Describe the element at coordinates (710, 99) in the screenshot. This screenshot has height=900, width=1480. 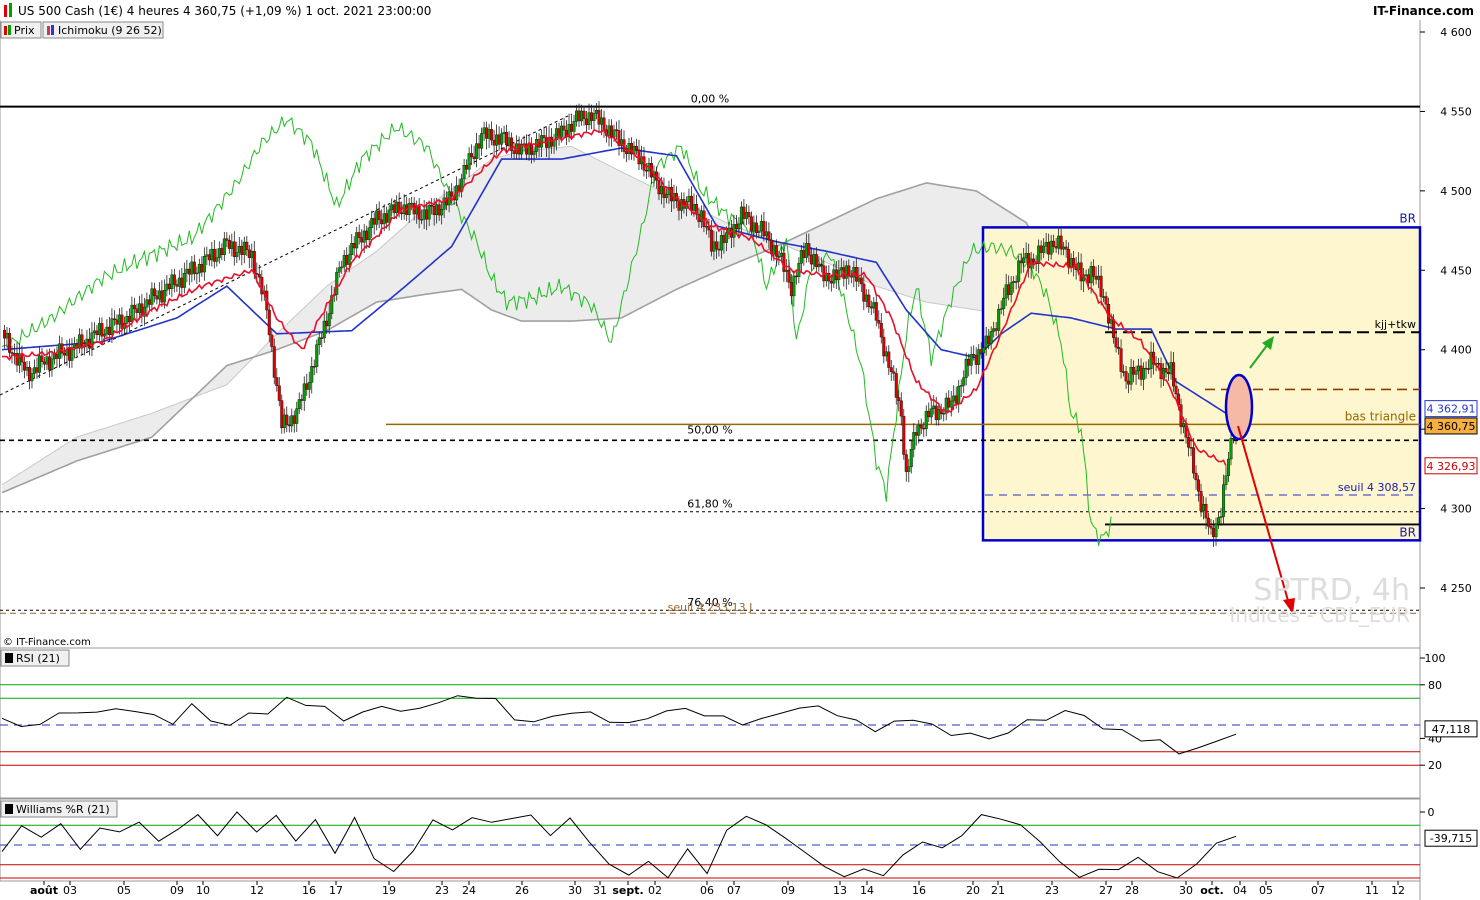
I see `fib-0-label: 0,00 %` at that location.